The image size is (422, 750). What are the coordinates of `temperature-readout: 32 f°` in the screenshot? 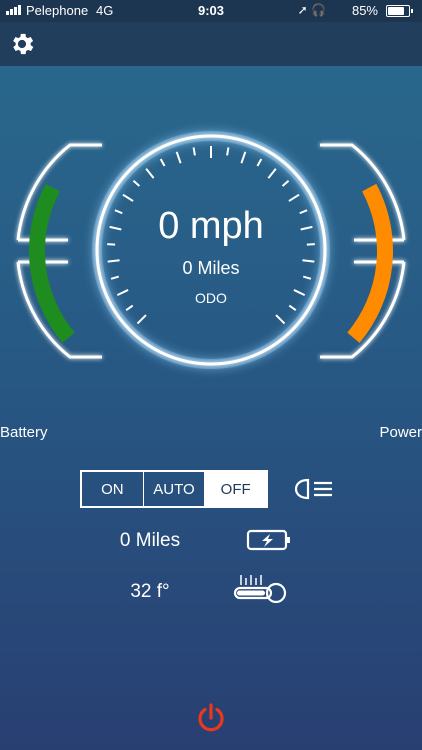 It's located at (150, 591).